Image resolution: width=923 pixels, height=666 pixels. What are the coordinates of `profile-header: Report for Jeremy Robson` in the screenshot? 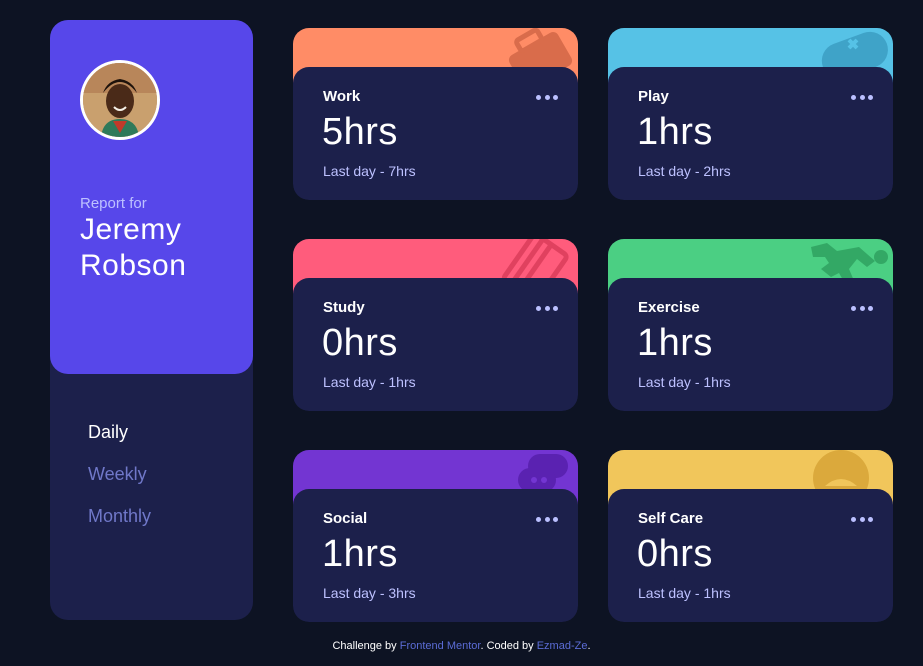 It's located at (151, 197).